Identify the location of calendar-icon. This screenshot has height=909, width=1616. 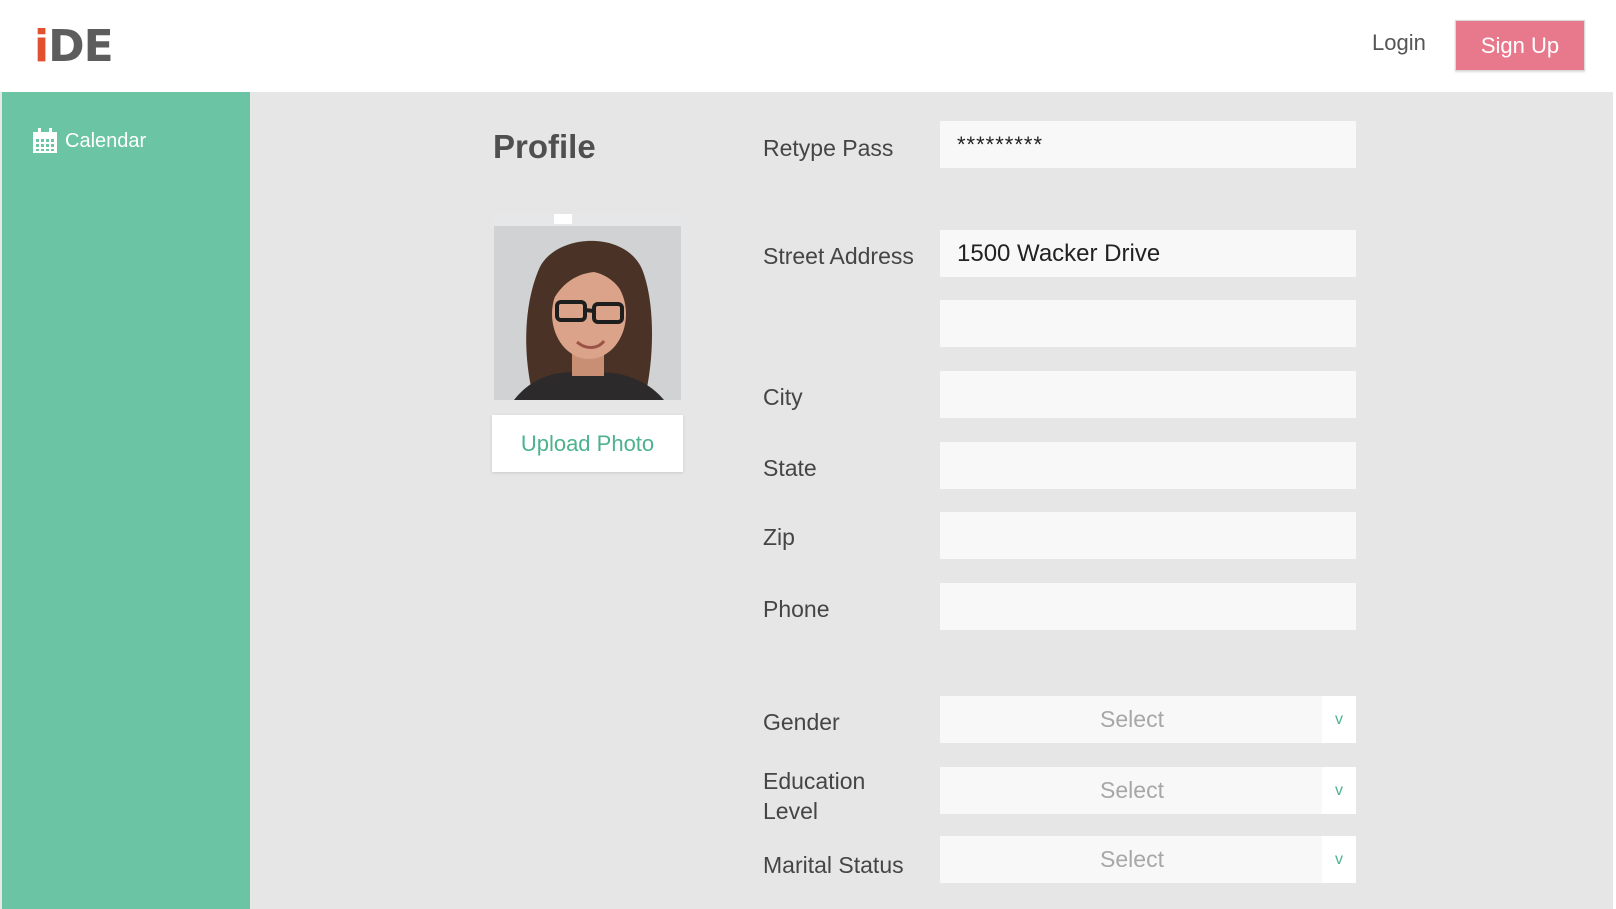
(45, 141).